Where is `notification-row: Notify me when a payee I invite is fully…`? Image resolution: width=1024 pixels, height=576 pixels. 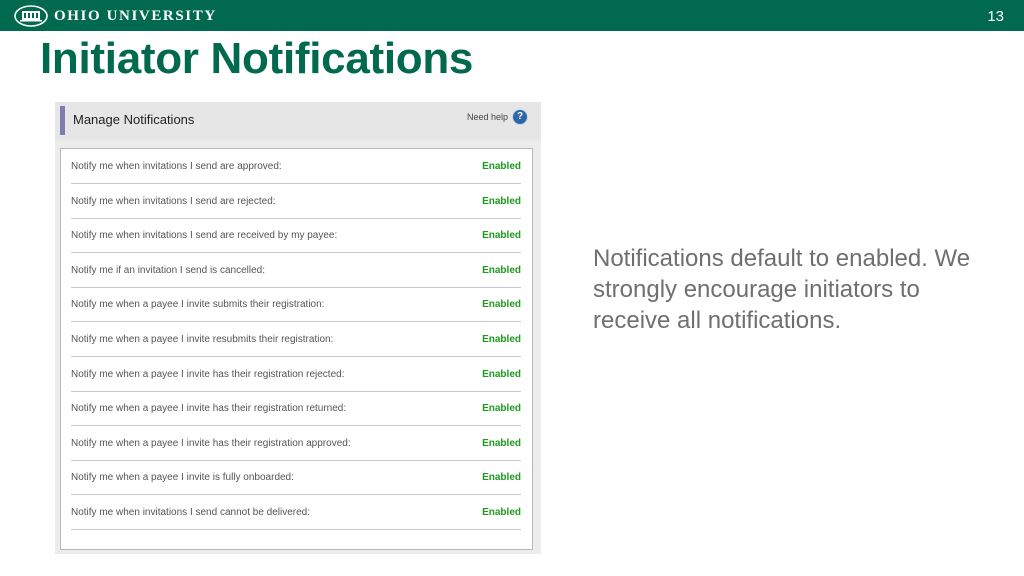 notification-row: Notify me when a payee I invite is fully… is located at coordinates (296, 478).